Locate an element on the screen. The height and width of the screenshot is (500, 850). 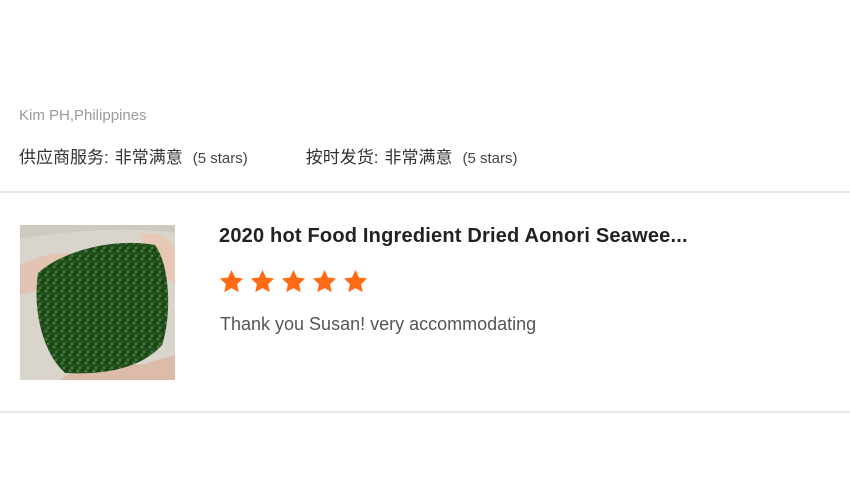
reviewer-name-location: Kim PH,Philippines is located at coordinates (83, 115).